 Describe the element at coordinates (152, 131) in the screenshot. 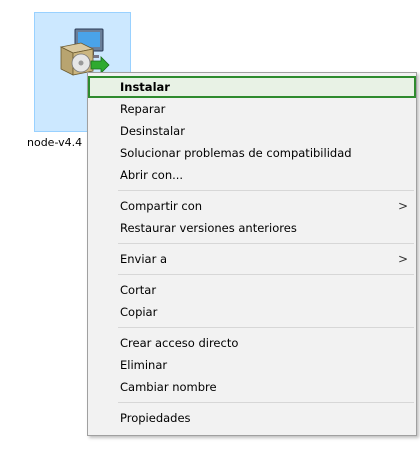

I see `menu-item-label: Desinstalar` at that location.